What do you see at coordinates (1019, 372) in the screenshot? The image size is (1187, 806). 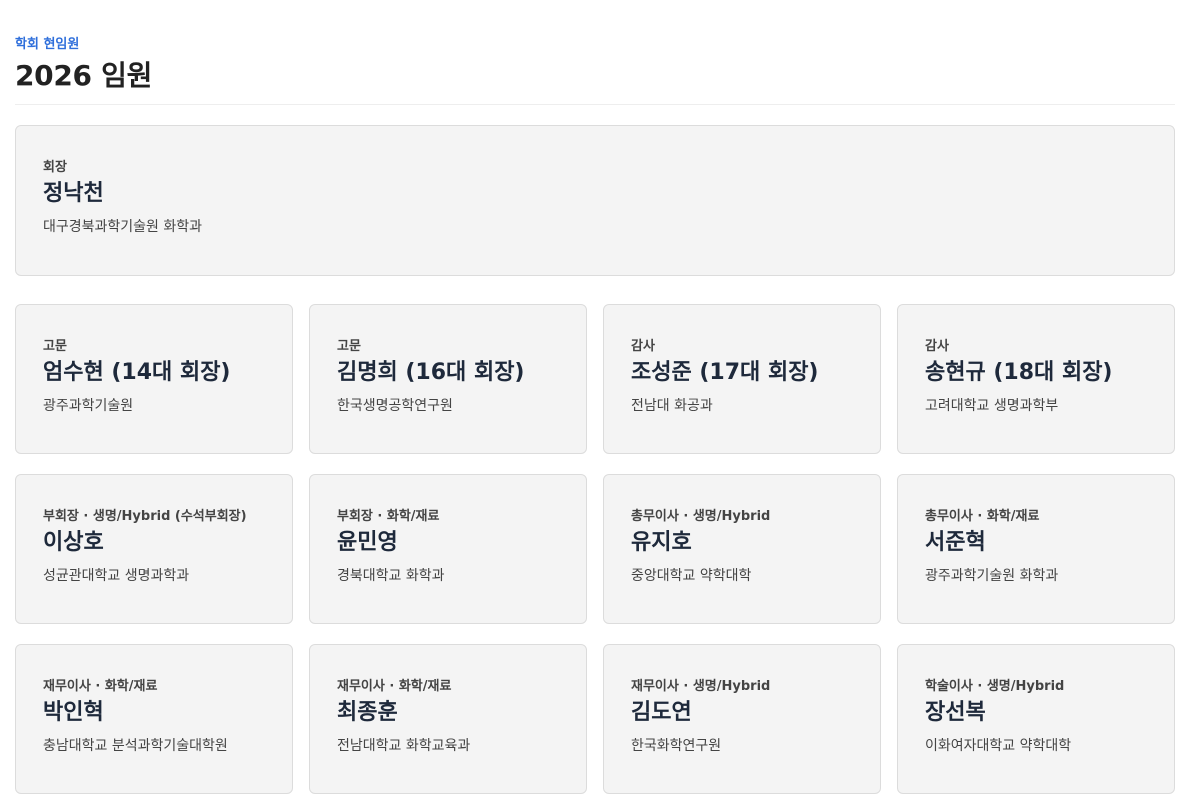 I see `officer-name: 송현규 (18대 회장)` at bounding box center [1019, 372].